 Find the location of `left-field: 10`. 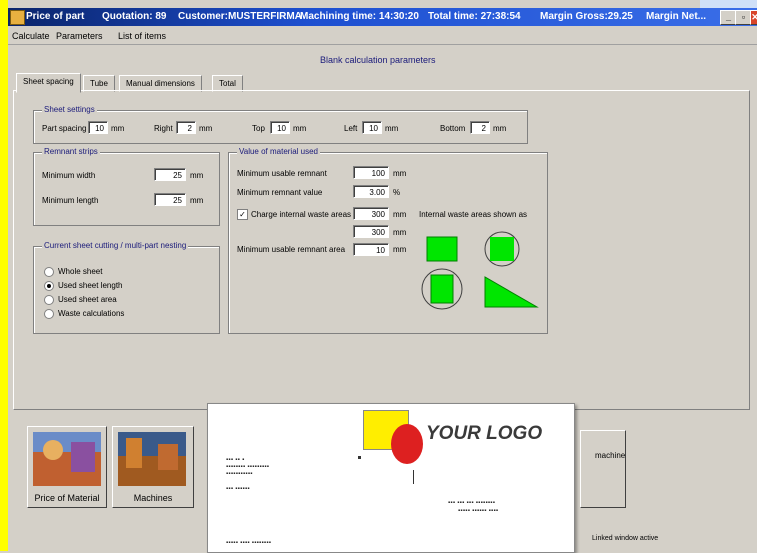

left-field: 10 is located at coordinates (372, 127).